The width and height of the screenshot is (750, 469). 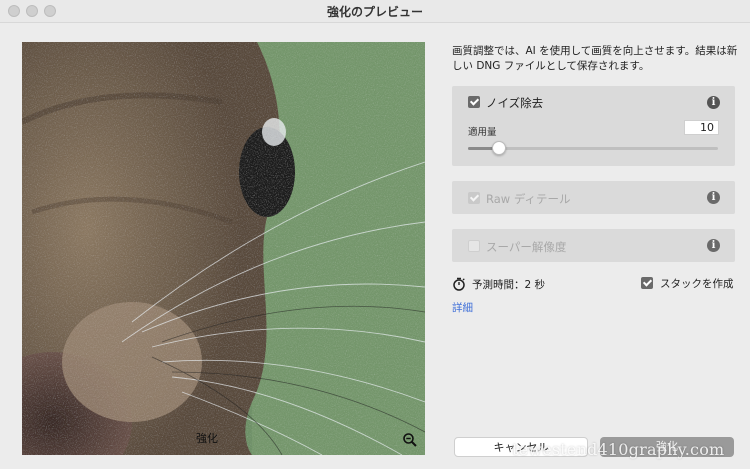 What do you see at coordinates (528, 199) in the screenshot?
I see `raw-details-label: Raw ディテール` at bounding box center [528, 199].